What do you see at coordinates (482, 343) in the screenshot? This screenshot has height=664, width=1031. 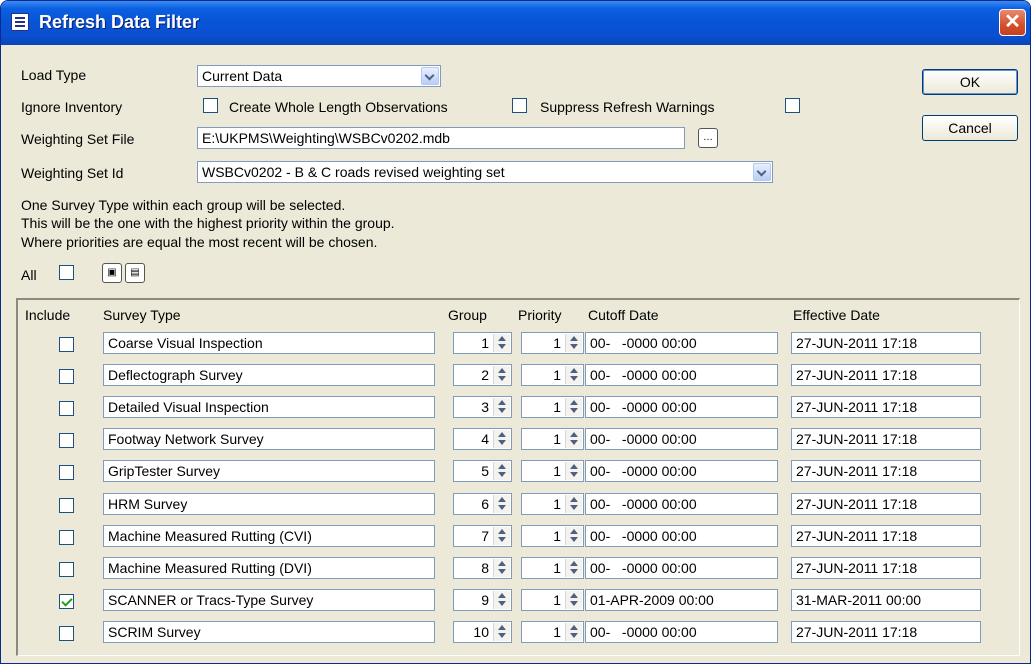 I see `group-stepper: 1` at bounding box center [482, 343].